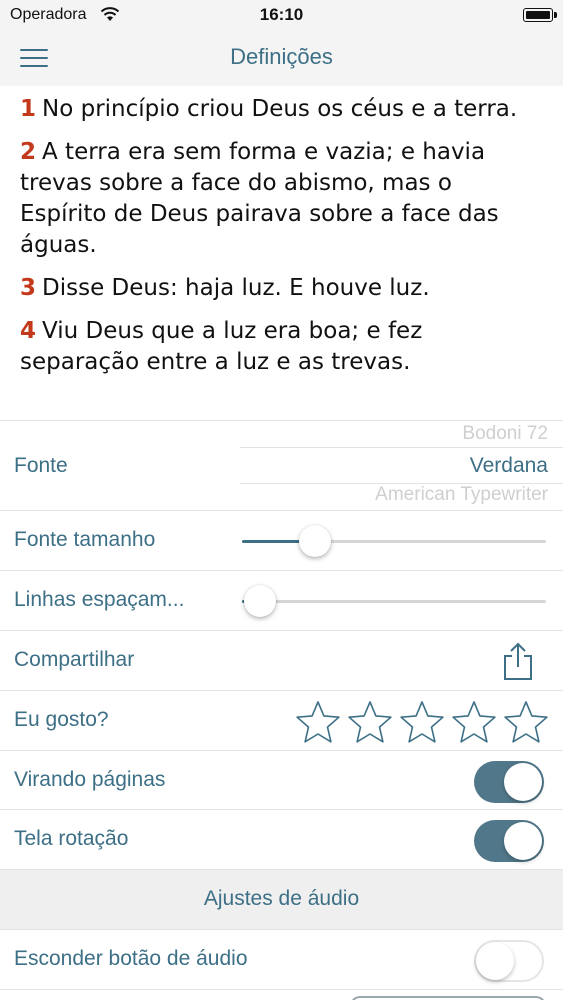 This screenshot has width=563, height=1000. I want to click on star-rating, so click(422, 722).